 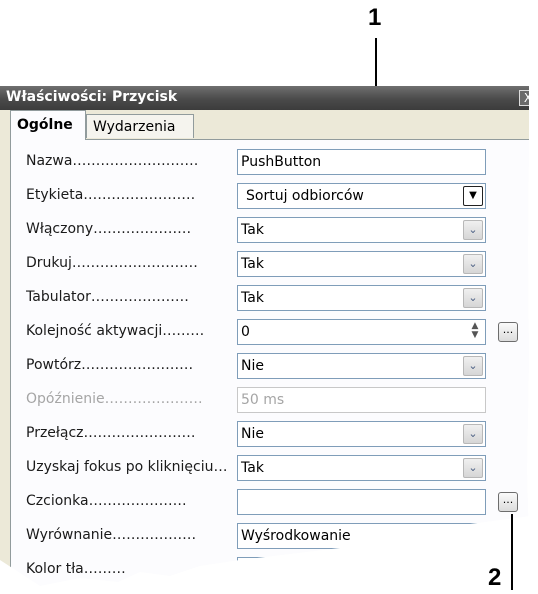 I want to click on property-row-drukuj: Drukuj……………………… Tak ⌄, so click(x=274, y=264).